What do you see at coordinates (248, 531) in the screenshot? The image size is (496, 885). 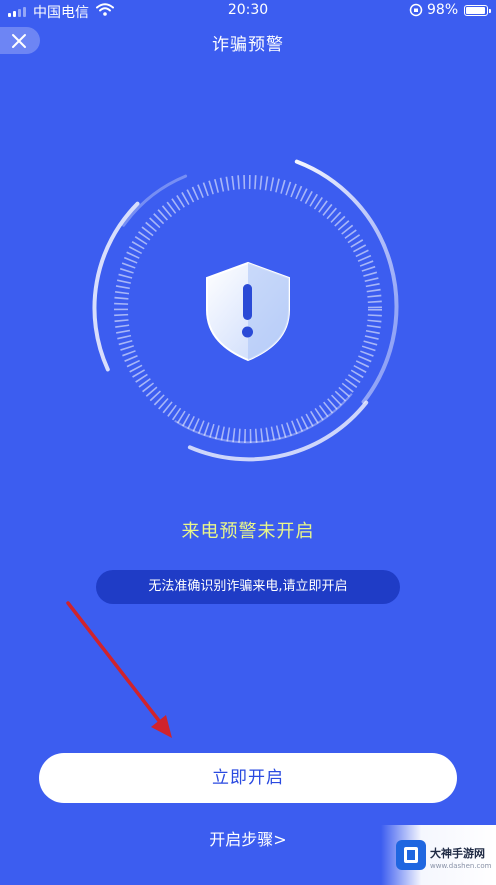 I see `alert-status-text: 来电预警未开启` at bounding box center [248, 531].